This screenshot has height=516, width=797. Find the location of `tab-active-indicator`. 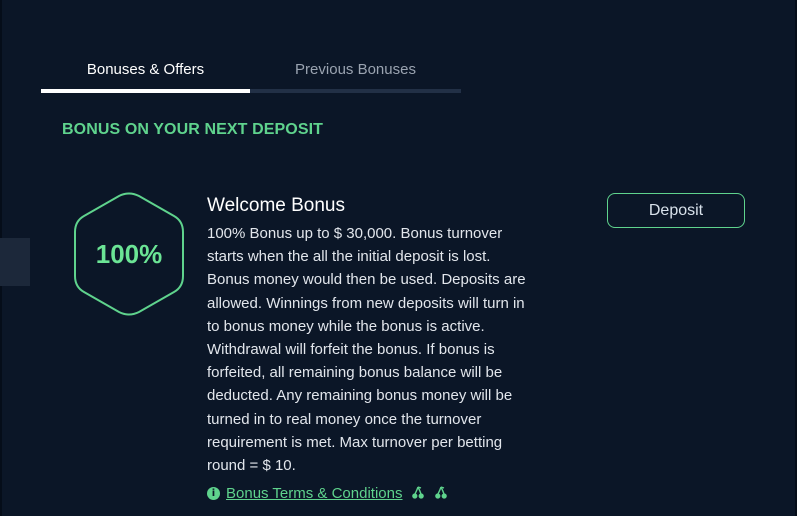

tab-active-indicator is located at coordinates (145, 91).